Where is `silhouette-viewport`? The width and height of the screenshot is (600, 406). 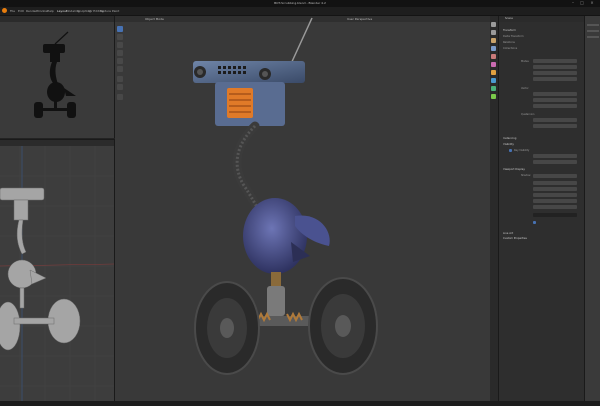
silhouette-viewport is located at coordinates (57, 77).